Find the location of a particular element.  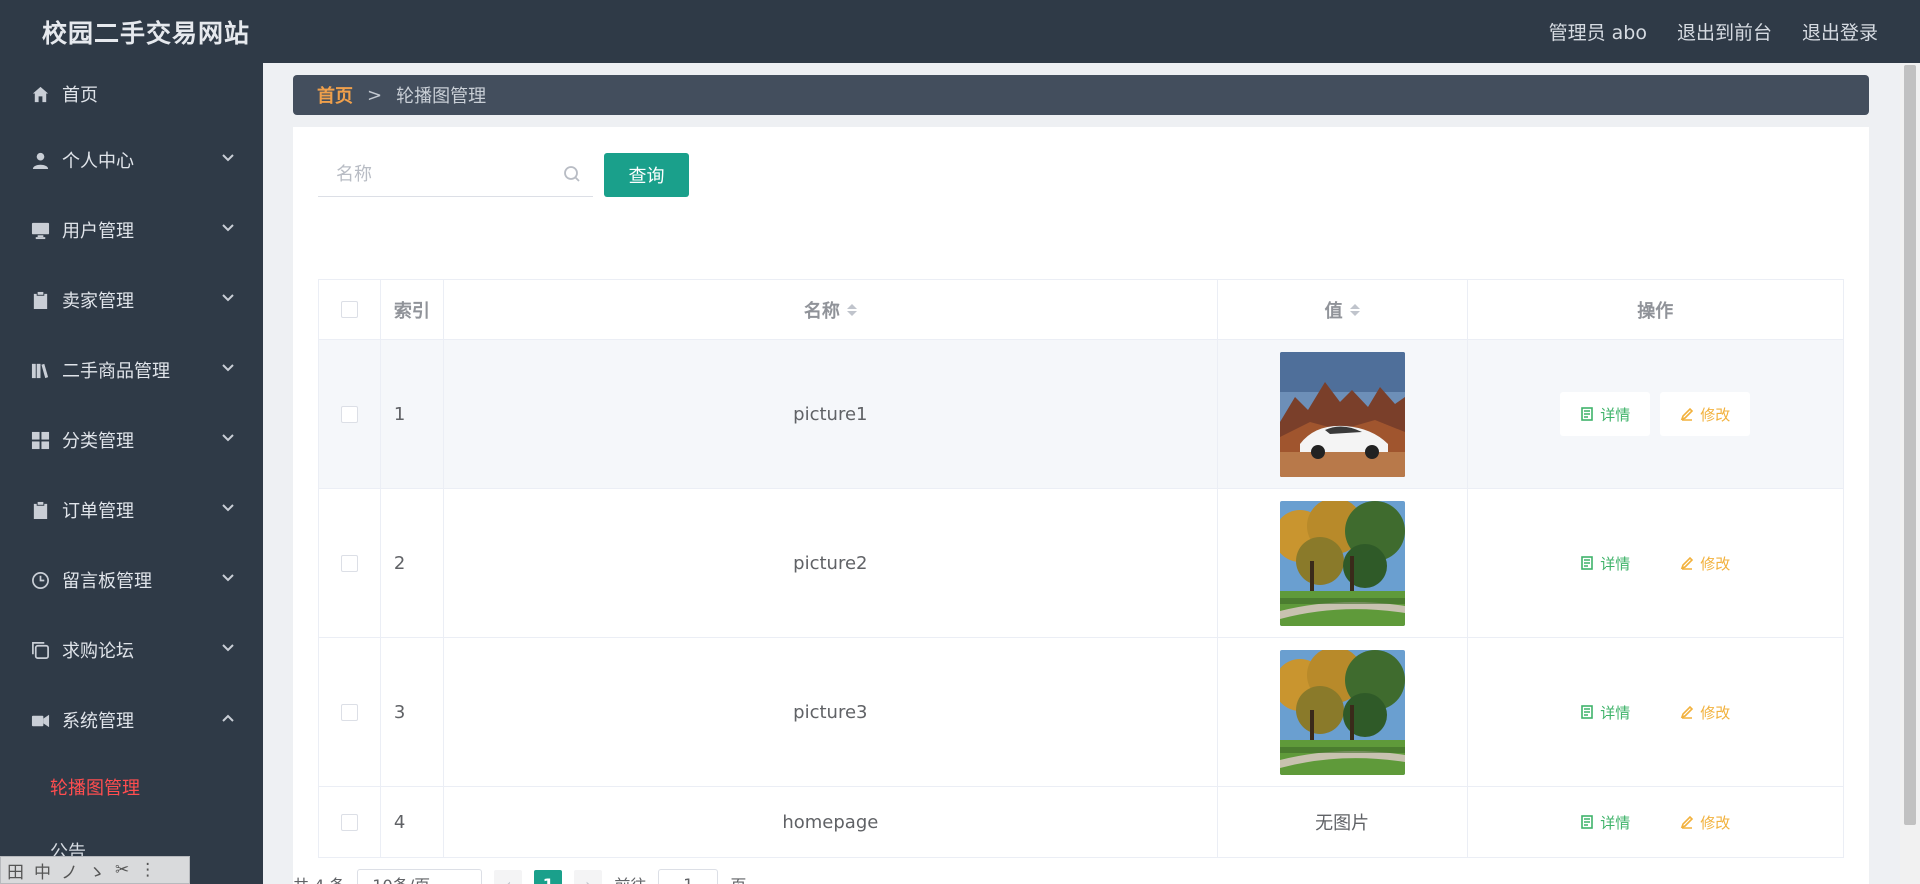

home-icon is located at coordinates (40, 94).